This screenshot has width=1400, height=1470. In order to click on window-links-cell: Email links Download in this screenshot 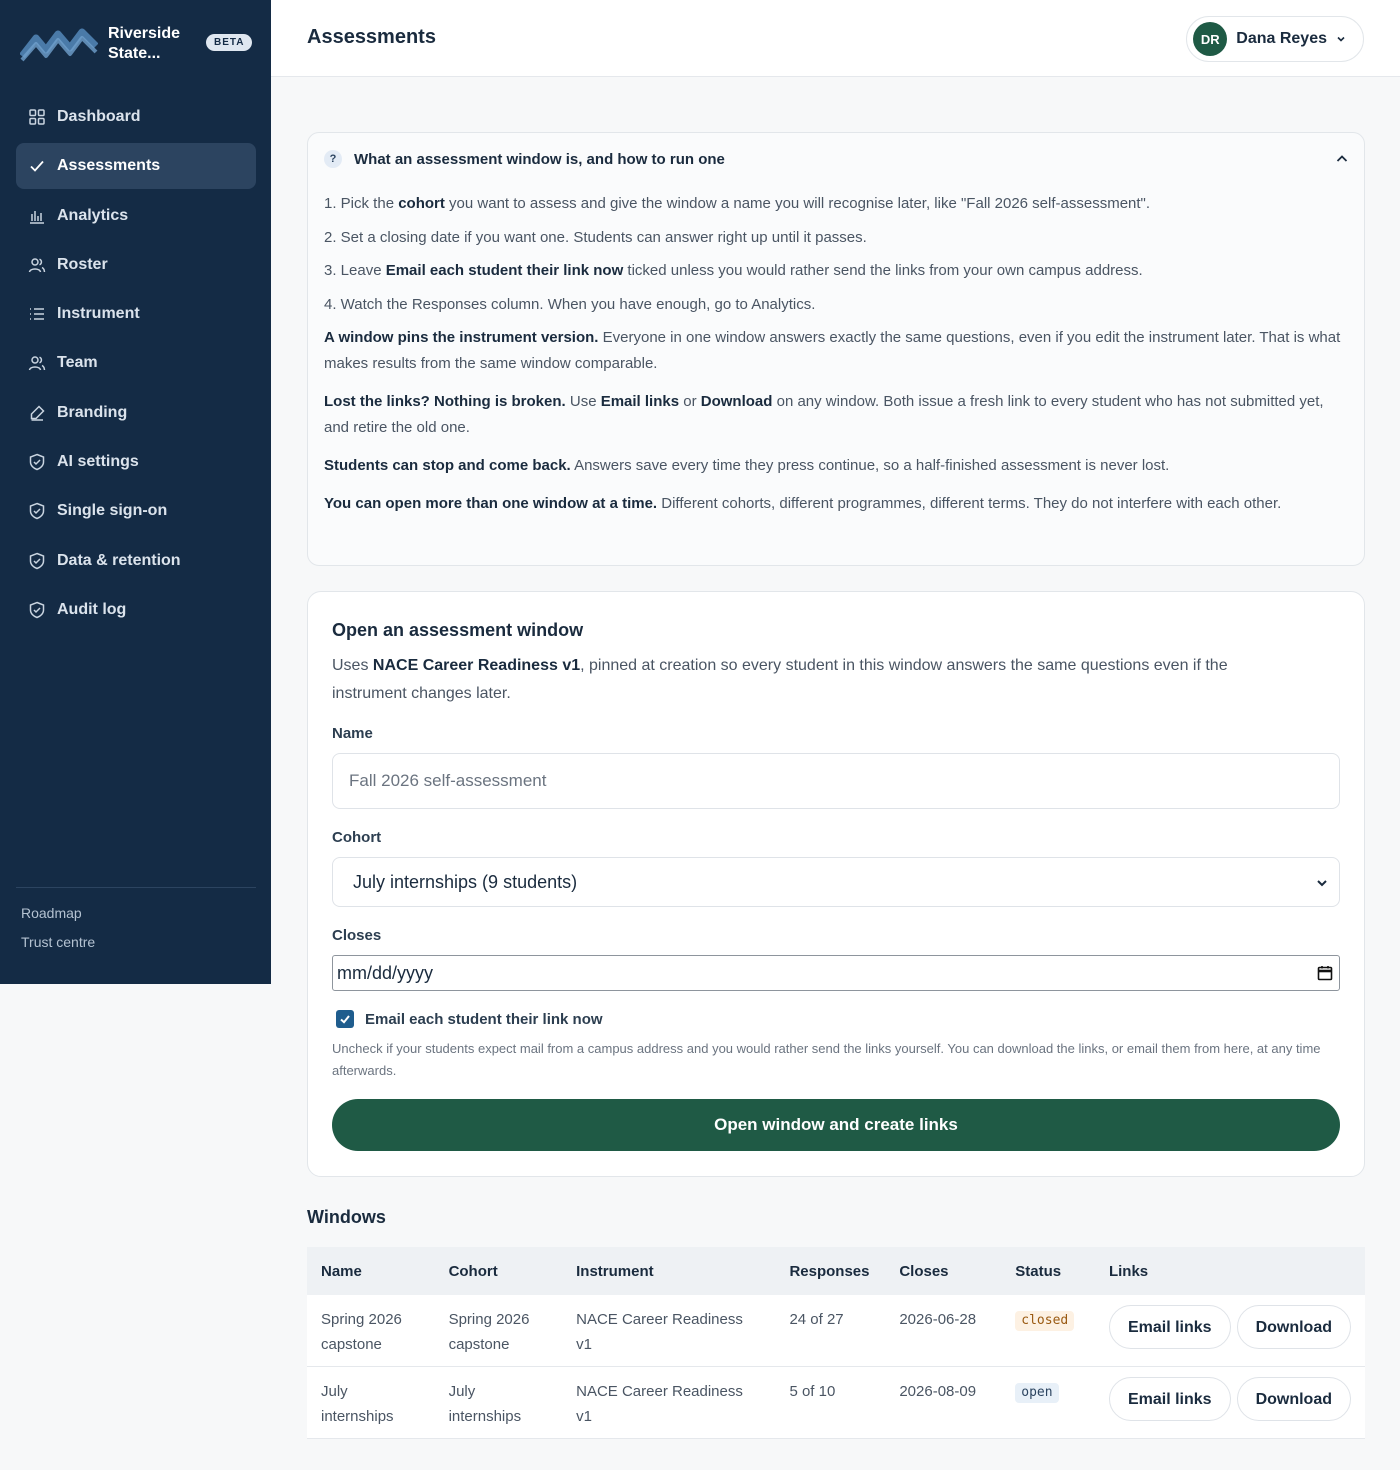, I will do `click(1230, 1403)`.